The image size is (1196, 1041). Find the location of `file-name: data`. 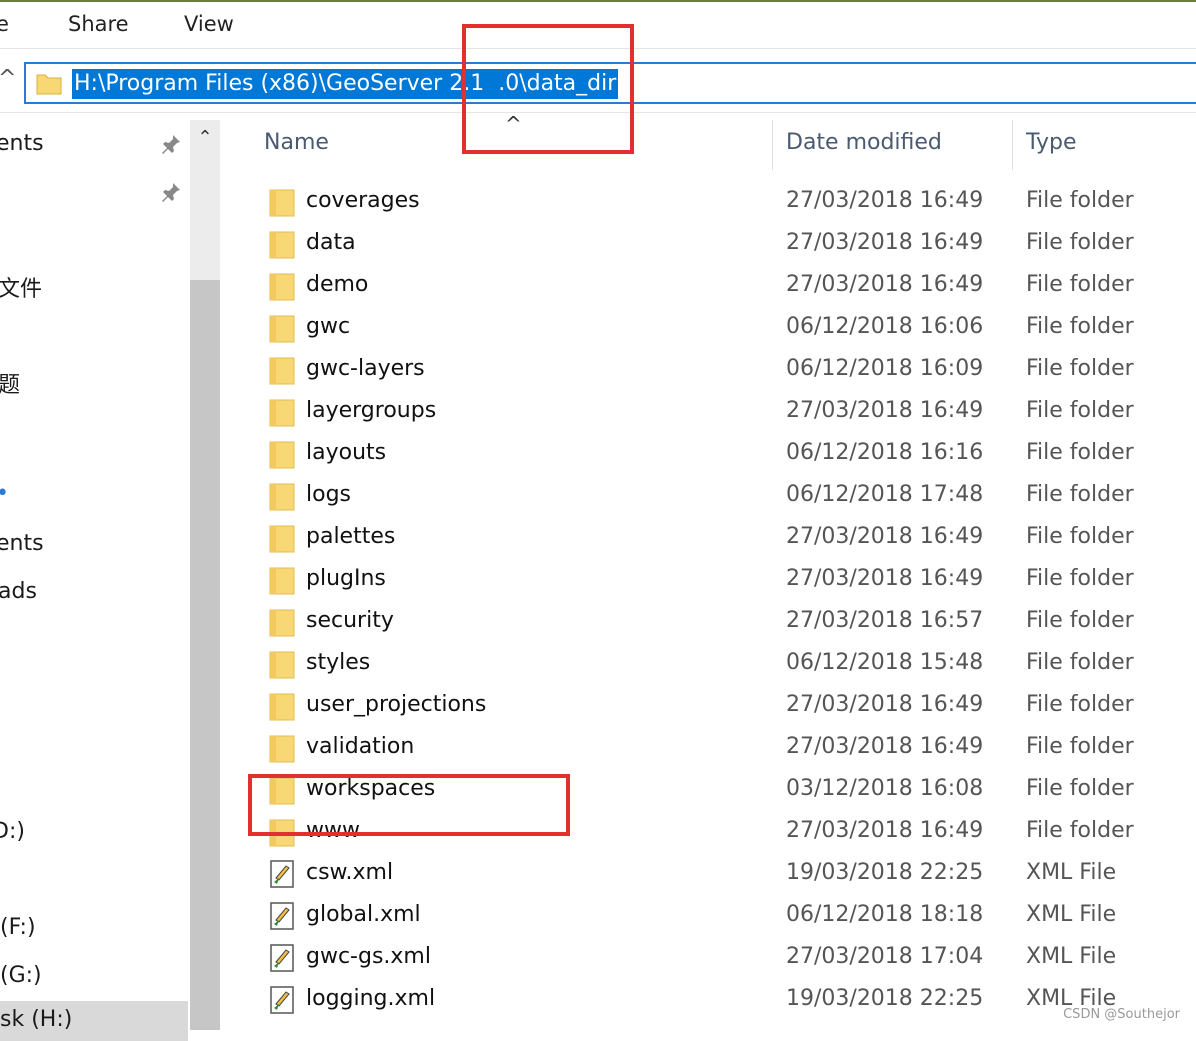

file-name: data is located at coordinates (331, 242).